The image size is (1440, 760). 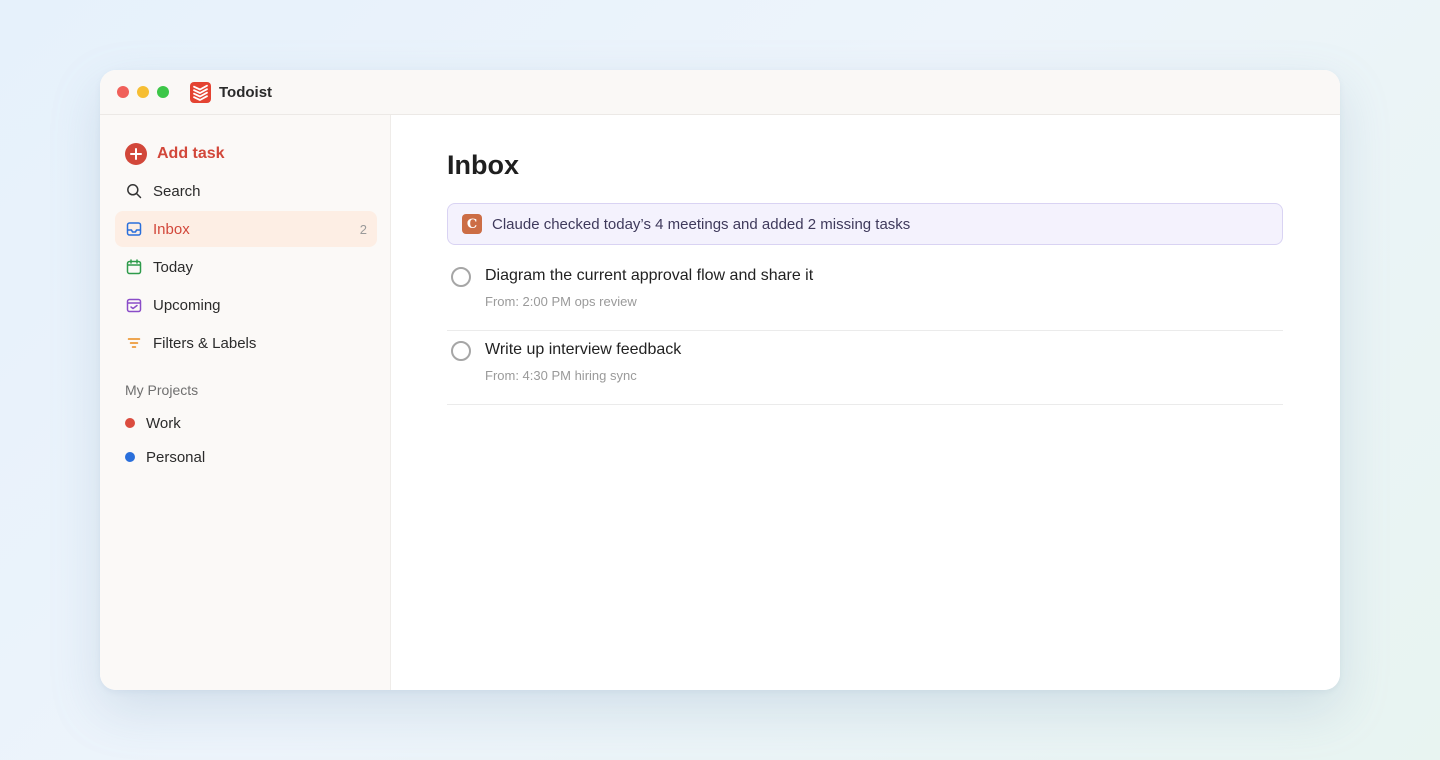 What do you see at coordinates (246, 92) in the screenshot?
I see `app-title: Todoist` at bounding box center [246, 92].